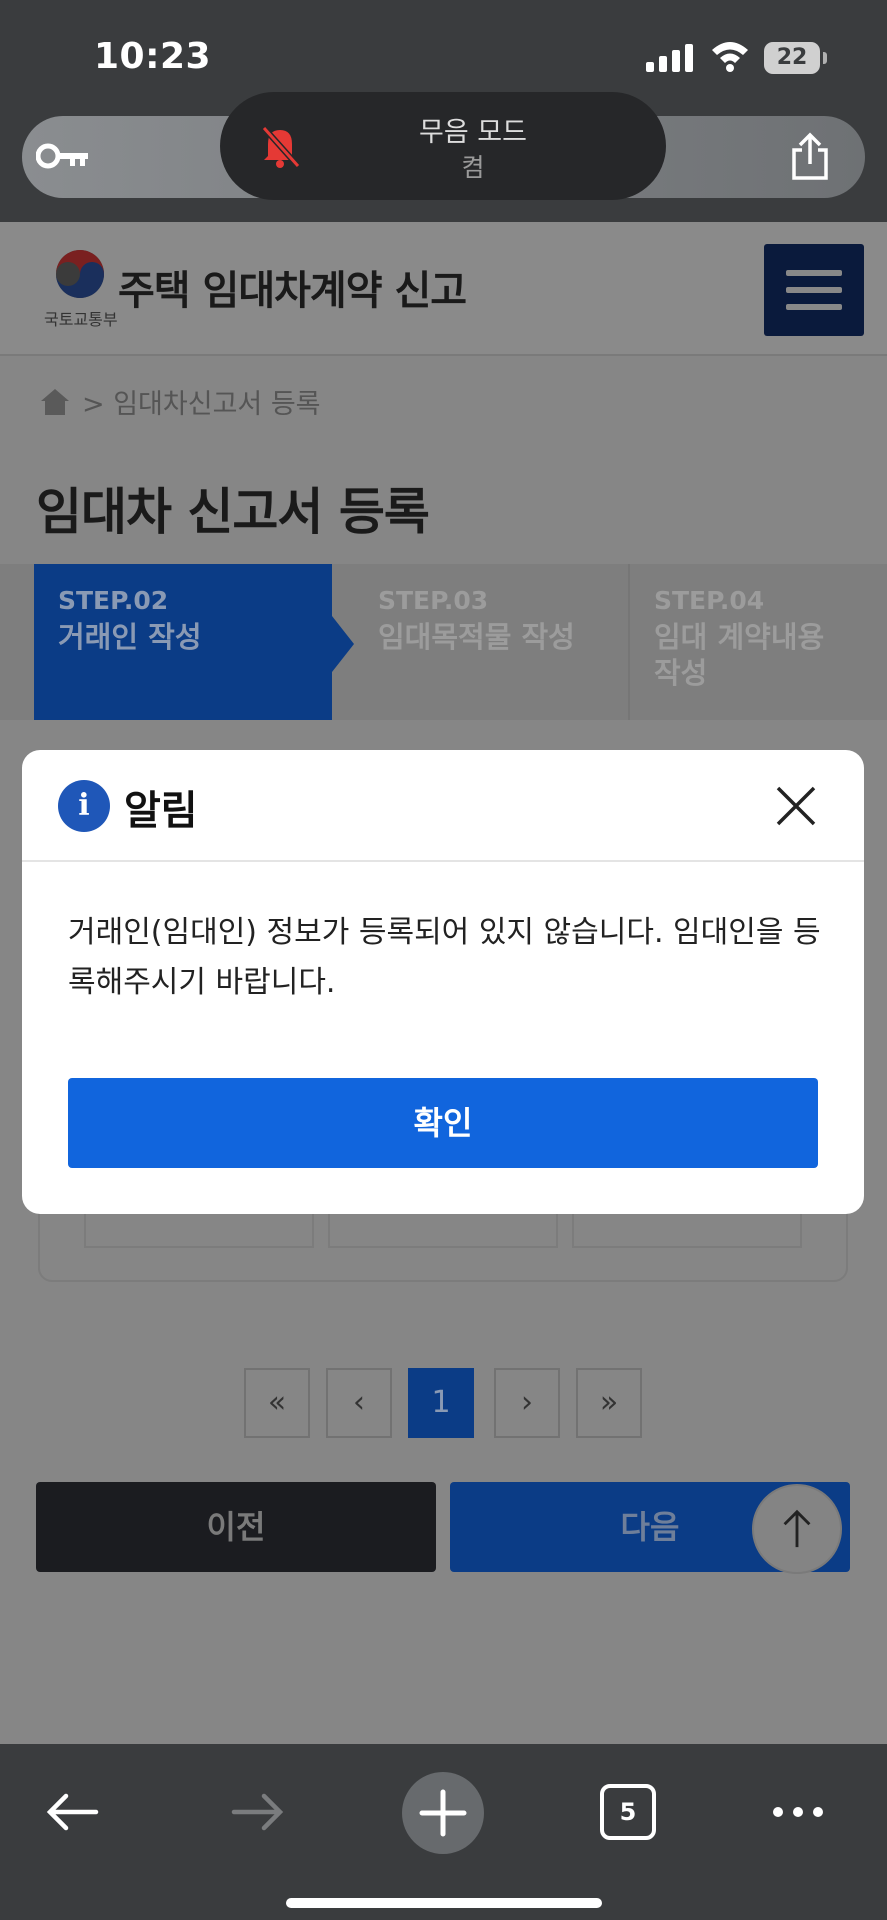  What do you see at coordinates (64, 156) in the screenshot?
I see `key-icon` at bounding box center [64, 156].